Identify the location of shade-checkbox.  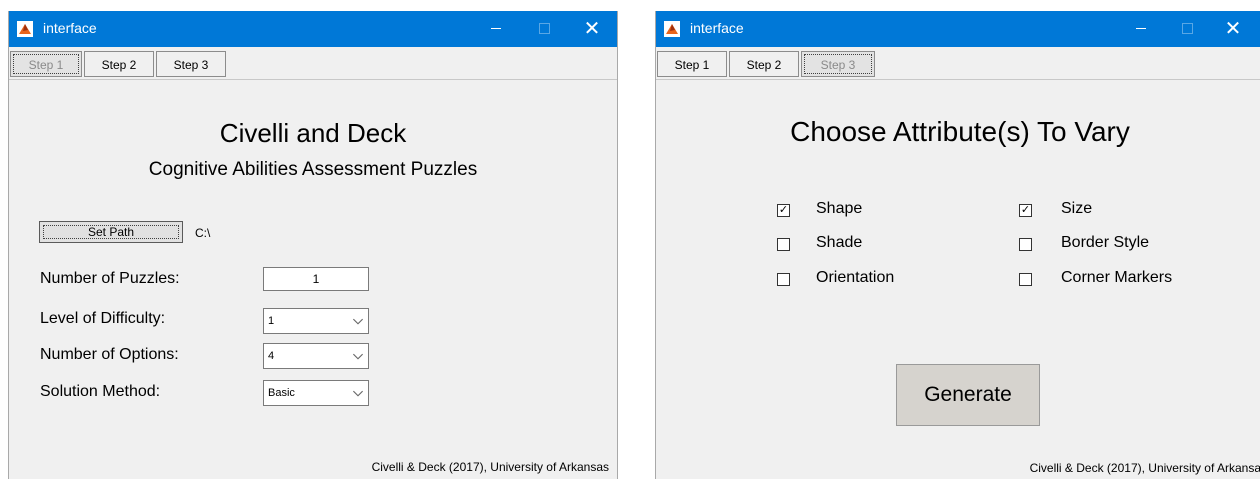
(783, 244).